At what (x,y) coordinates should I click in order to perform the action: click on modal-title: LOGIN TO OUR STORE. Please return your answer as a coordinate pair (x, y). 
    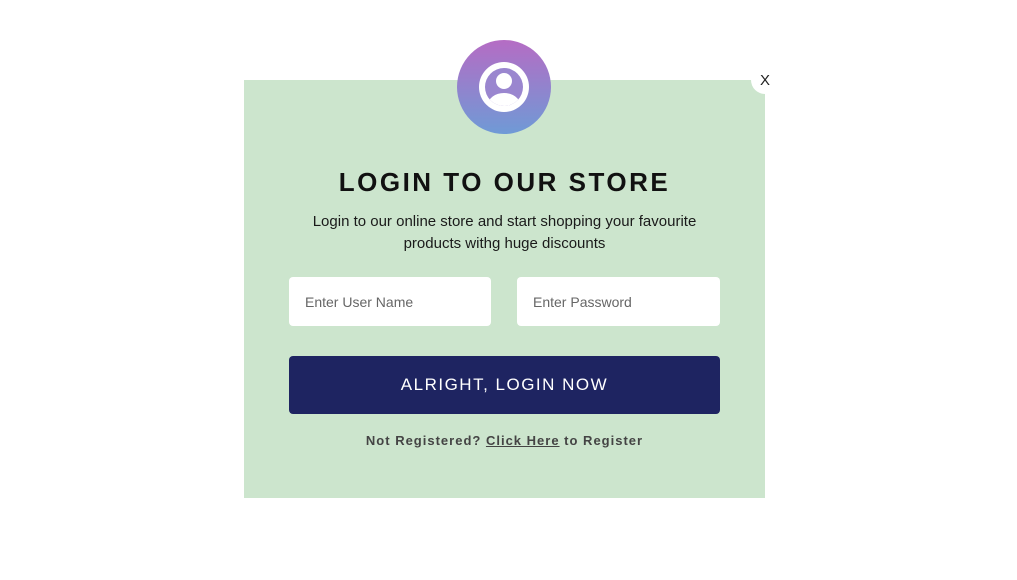
    Looking at the image, I should click on (504, 182).